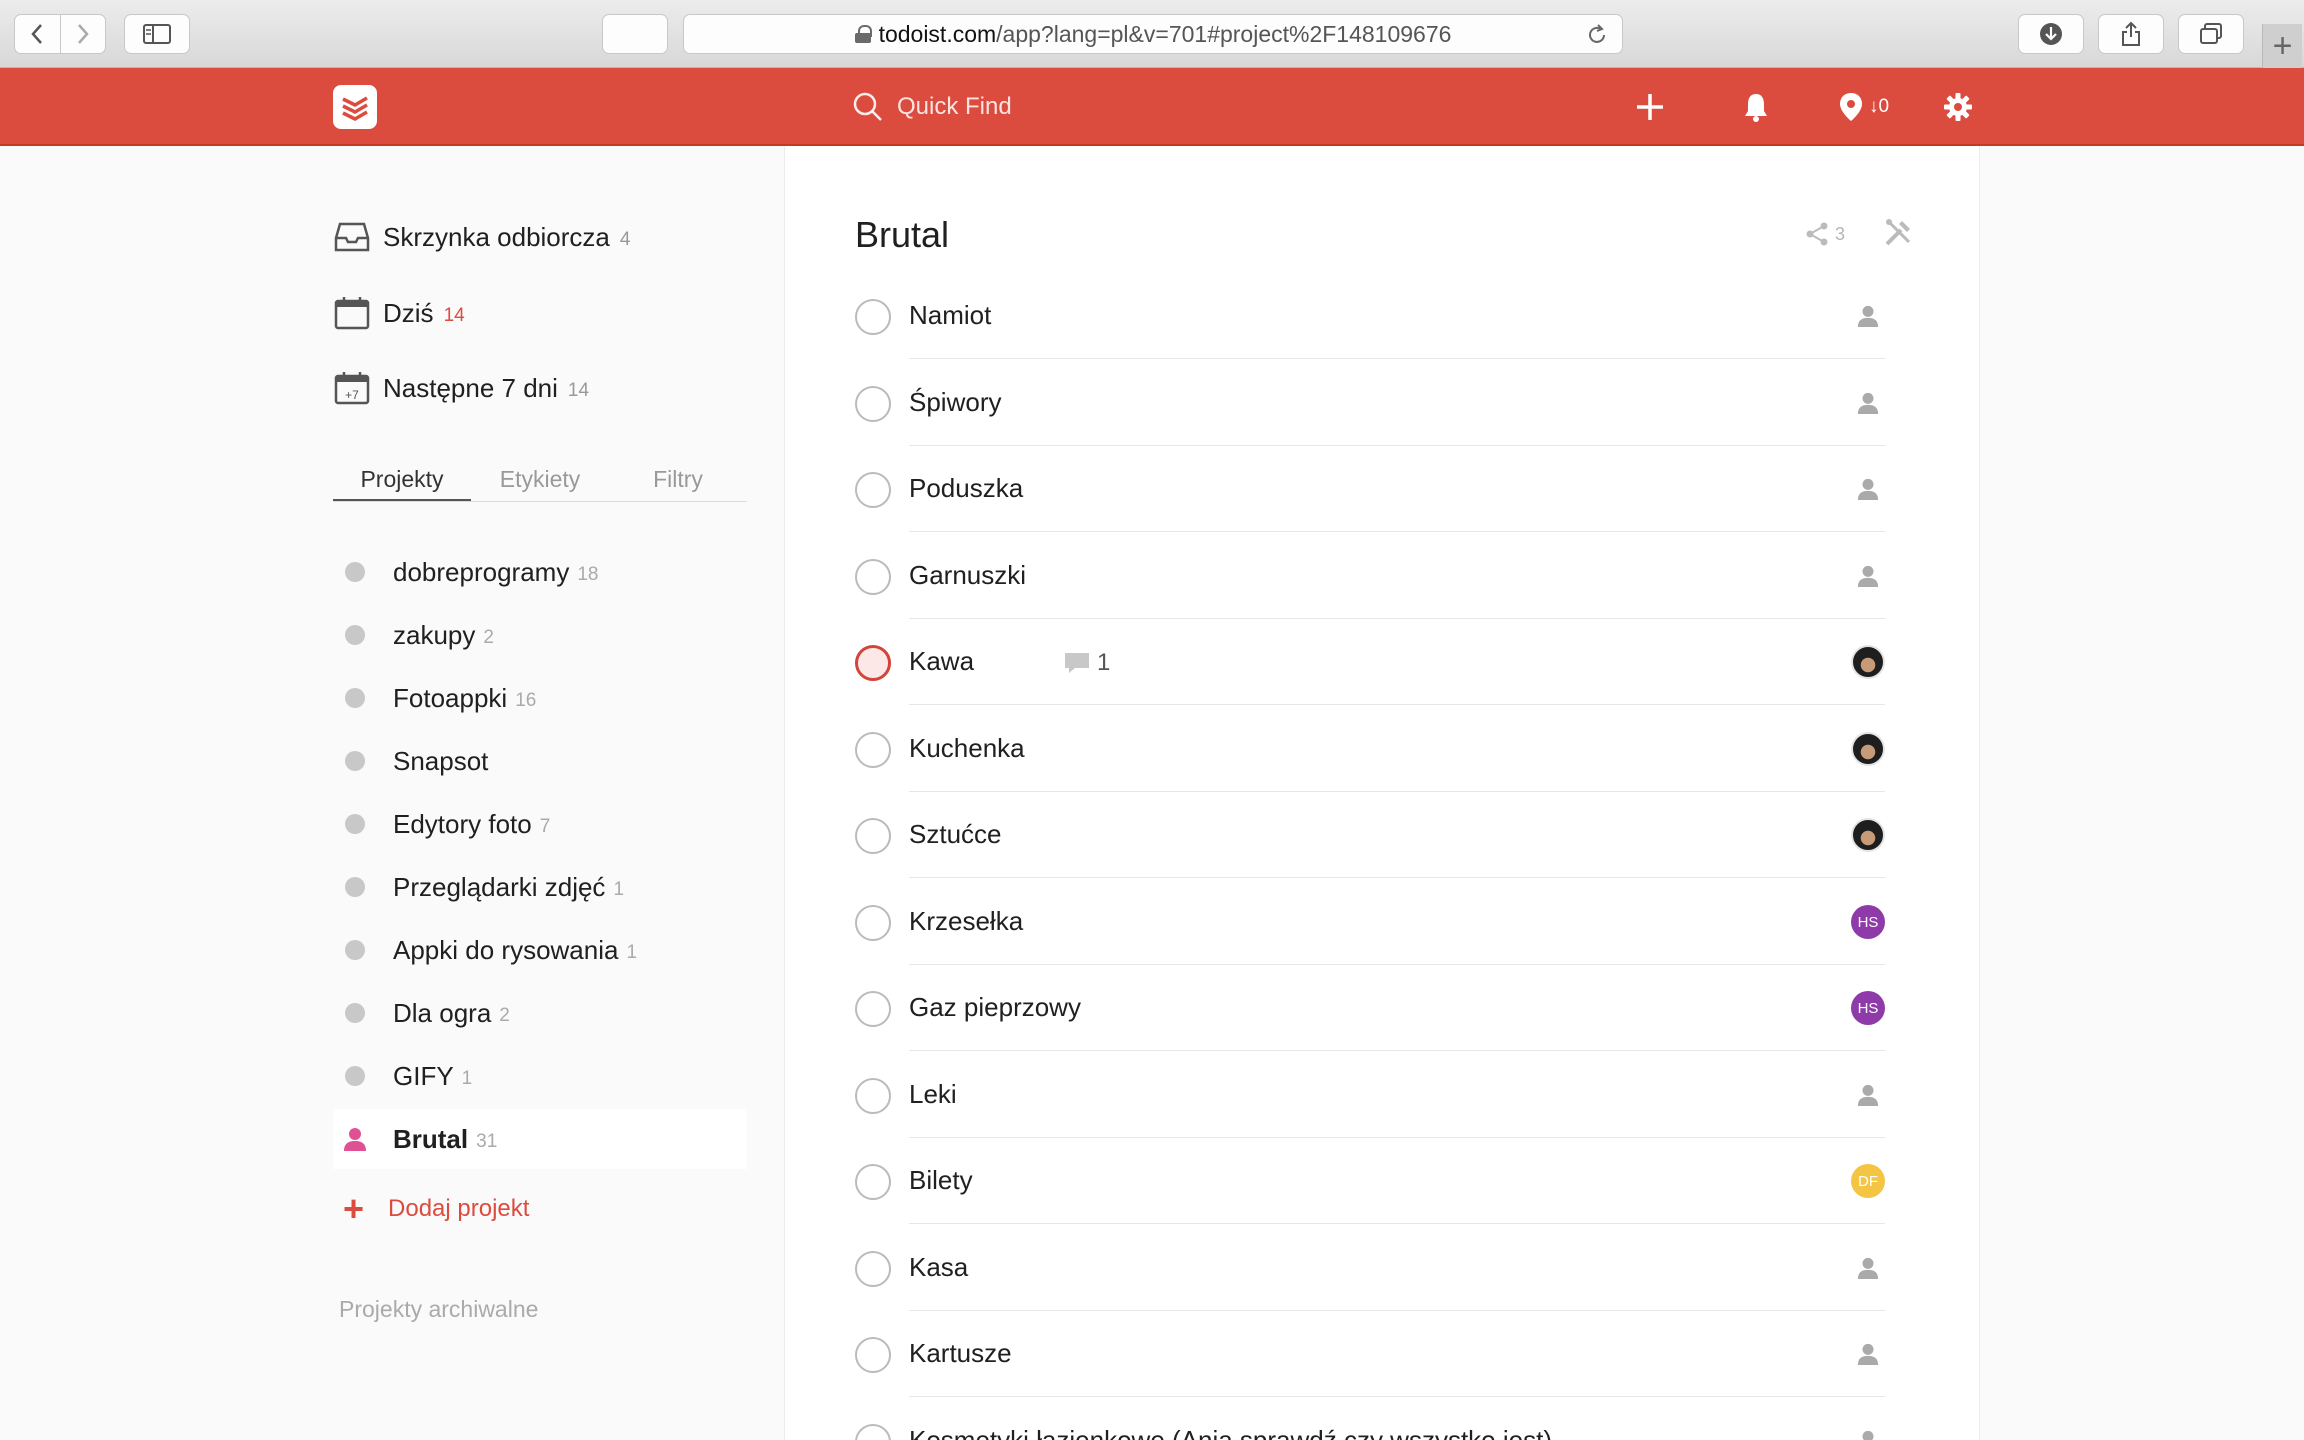  What do you see at coordinates (1370, 316) in the screenshot?
I see `task-item: Namiot` at bounding box center [1370, 316].